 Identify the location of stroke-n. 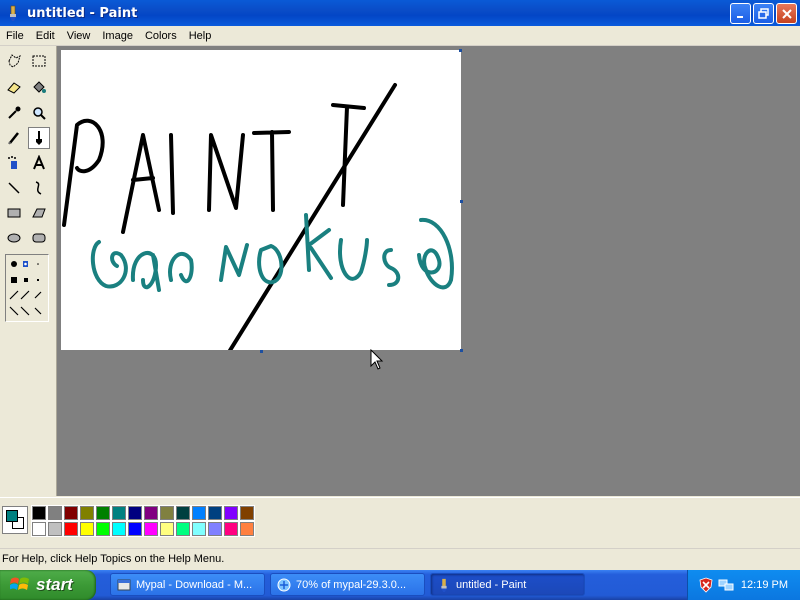
(226, 172).